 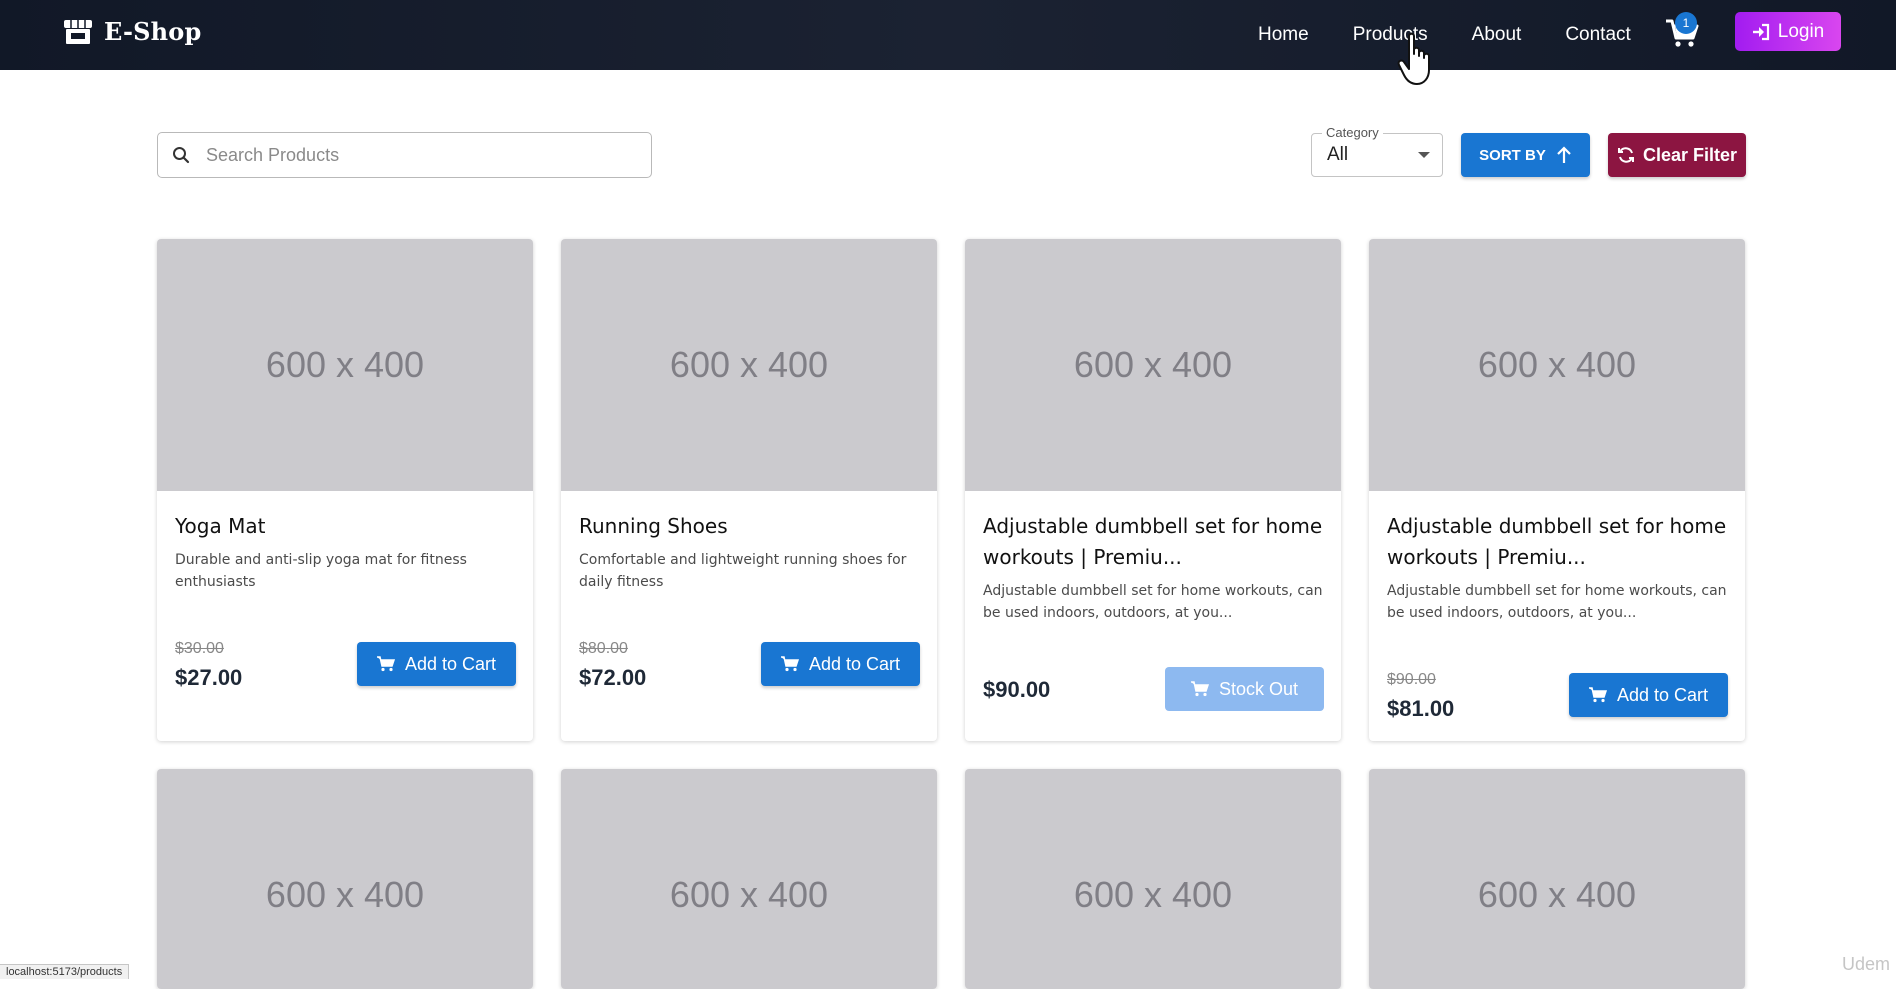 What do you see at coordinates (613, 677) in the screenshot?
I see `product-price: $72.00` at bounding box center [613, 677].